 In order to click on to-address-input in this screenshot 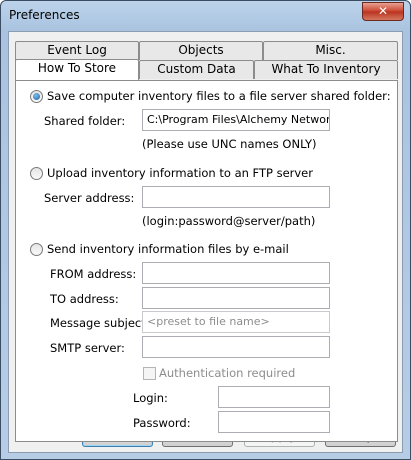, I will do `click(236, 298)`.